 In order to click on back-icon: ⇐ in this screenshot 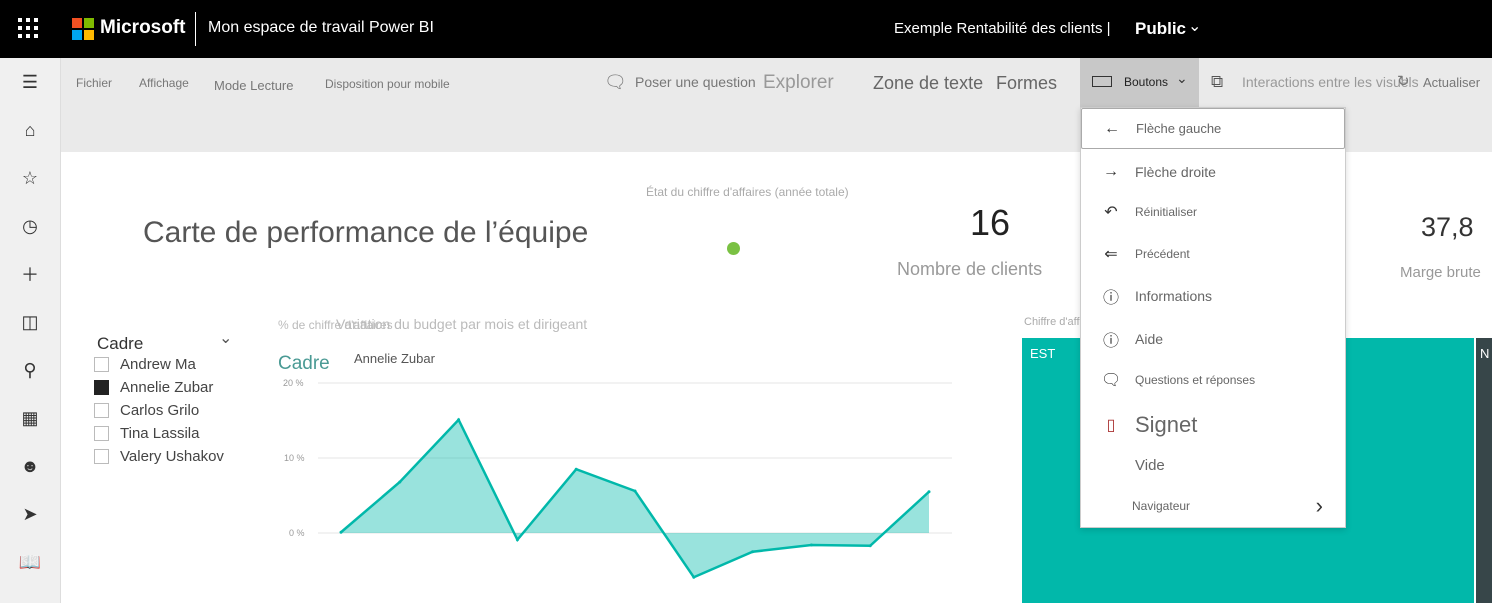, I will do `click(1111, 254)`.